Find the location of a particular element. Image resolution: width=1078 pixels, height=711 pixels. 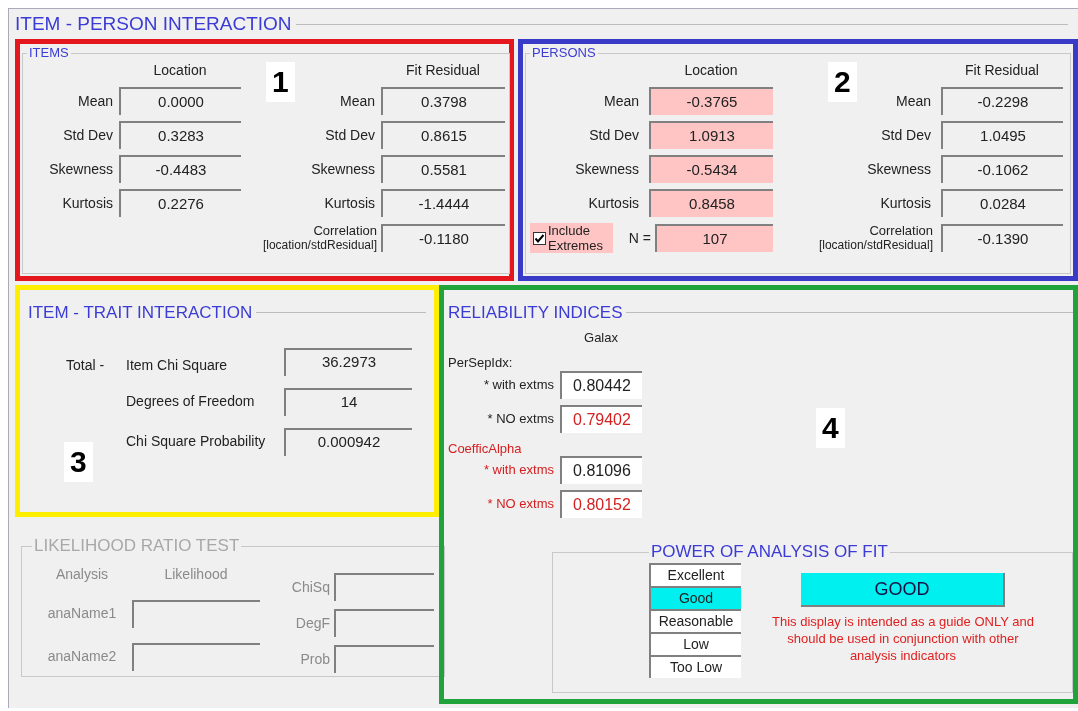

value-field: -0.5434 is located at coordinates (711, 169).